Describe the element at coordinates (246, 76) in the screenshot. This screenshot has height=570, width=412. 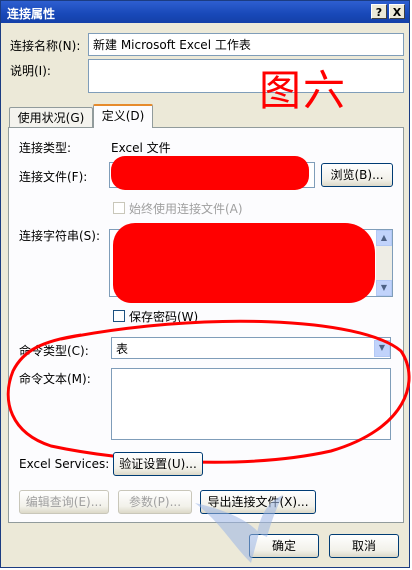
I see `description-field` at that location.